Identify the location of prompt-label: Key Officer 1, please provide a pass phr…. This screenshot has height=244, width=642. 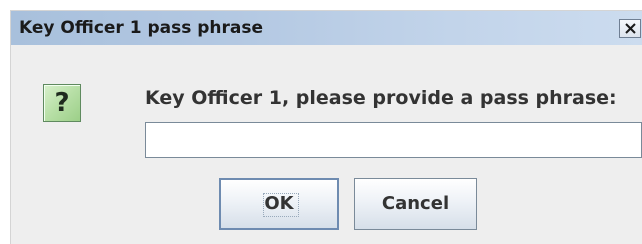
(381, 98).